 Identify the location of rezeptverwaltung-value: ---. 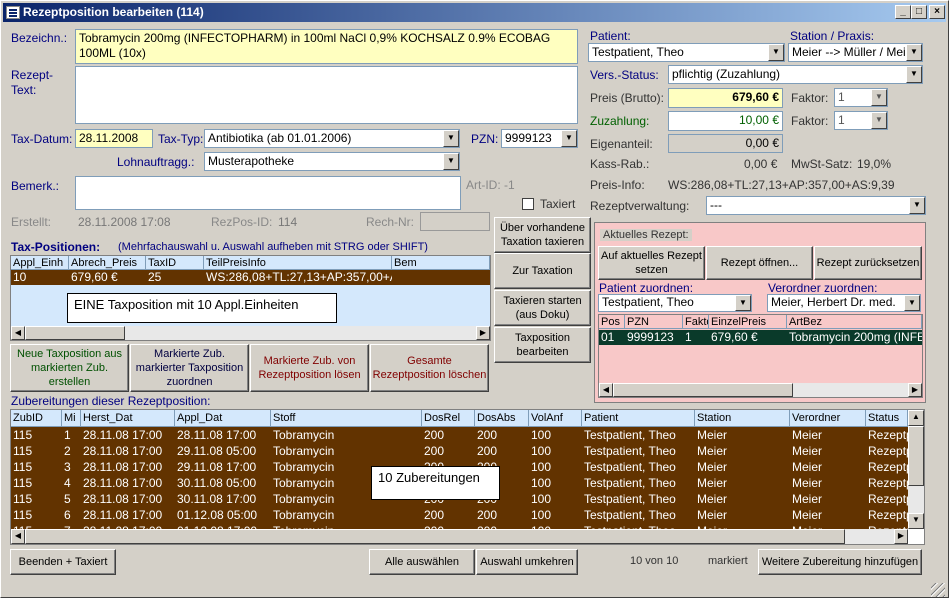
(716, 205).